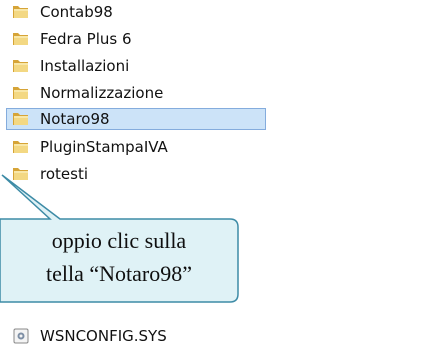 The width and height of the screenshot is (422, 349). What do you see at coordinates (76, 12) in the screenshot?
I see `folder-label: Contab98` at bounding box center [76, 12].